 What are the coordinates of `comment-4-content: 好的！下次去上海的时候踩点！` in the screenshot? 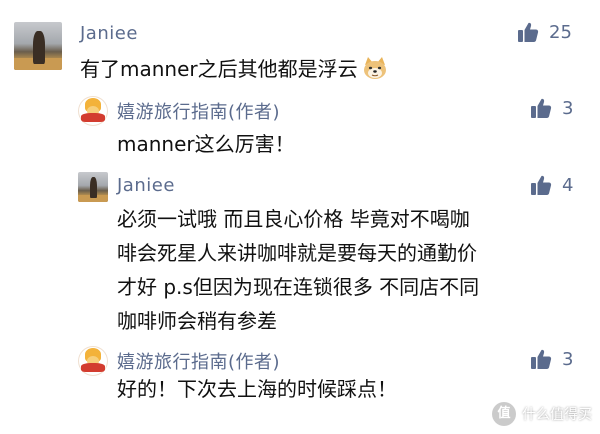 It's located at (257, 389).